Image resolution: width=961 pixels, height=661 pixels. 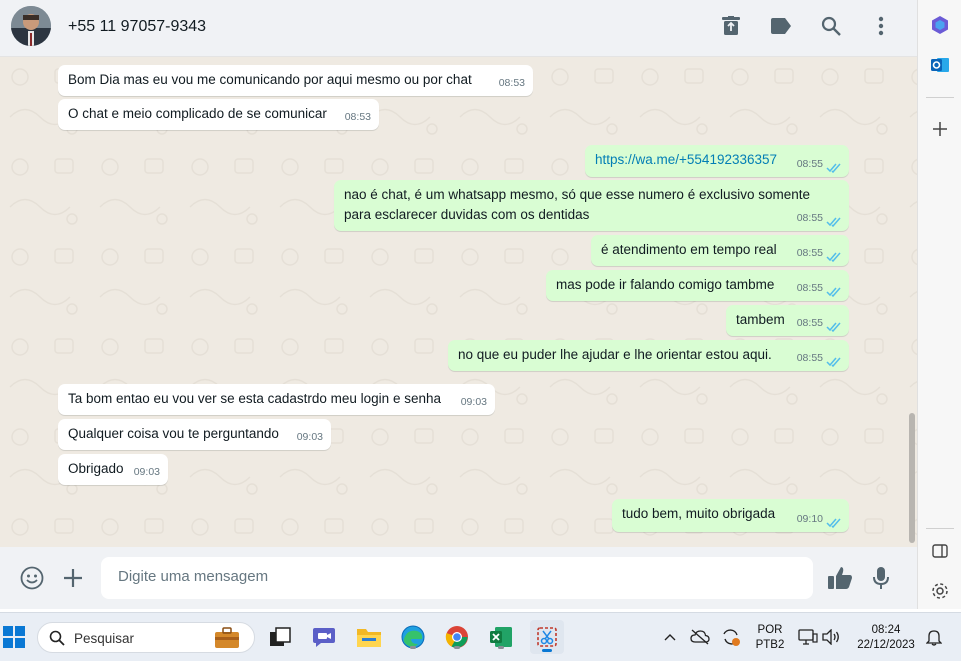 What do you see at coordinates (939, 304) in the screenshot?
I see `edge-sidebar` at bounding box center [939, 304].